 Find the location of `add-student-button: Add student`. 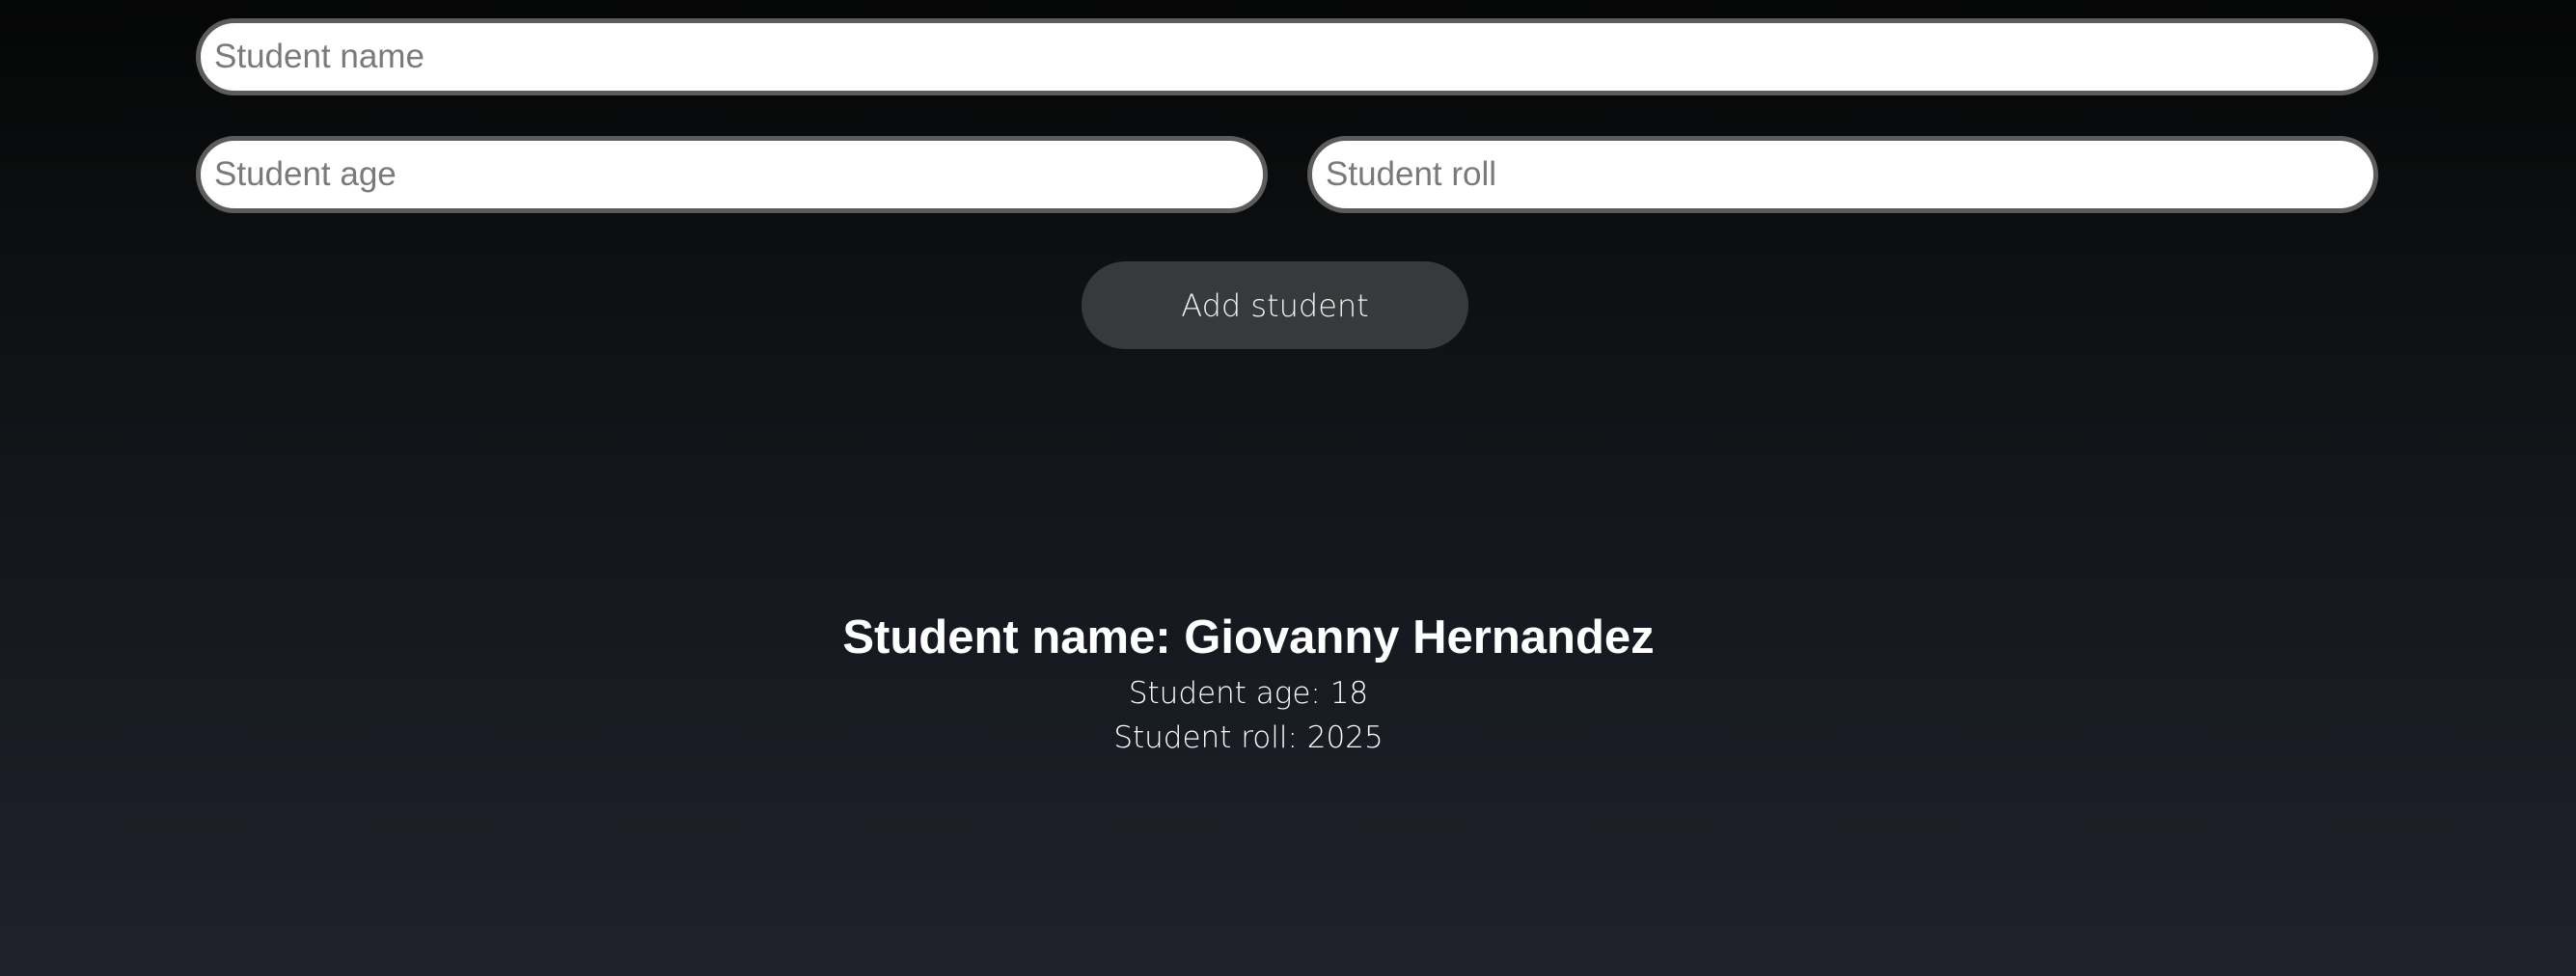

add-student-button: Add student is located at coordinates (1275, 305).